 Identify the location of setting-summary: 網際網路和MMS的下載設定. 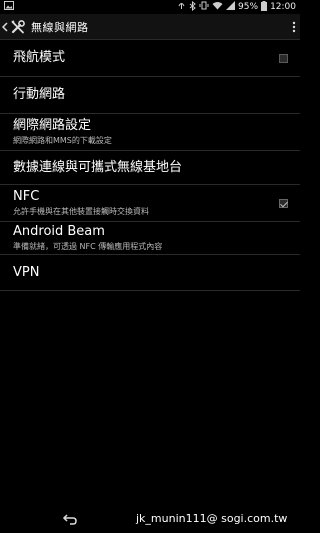
(62, 140).